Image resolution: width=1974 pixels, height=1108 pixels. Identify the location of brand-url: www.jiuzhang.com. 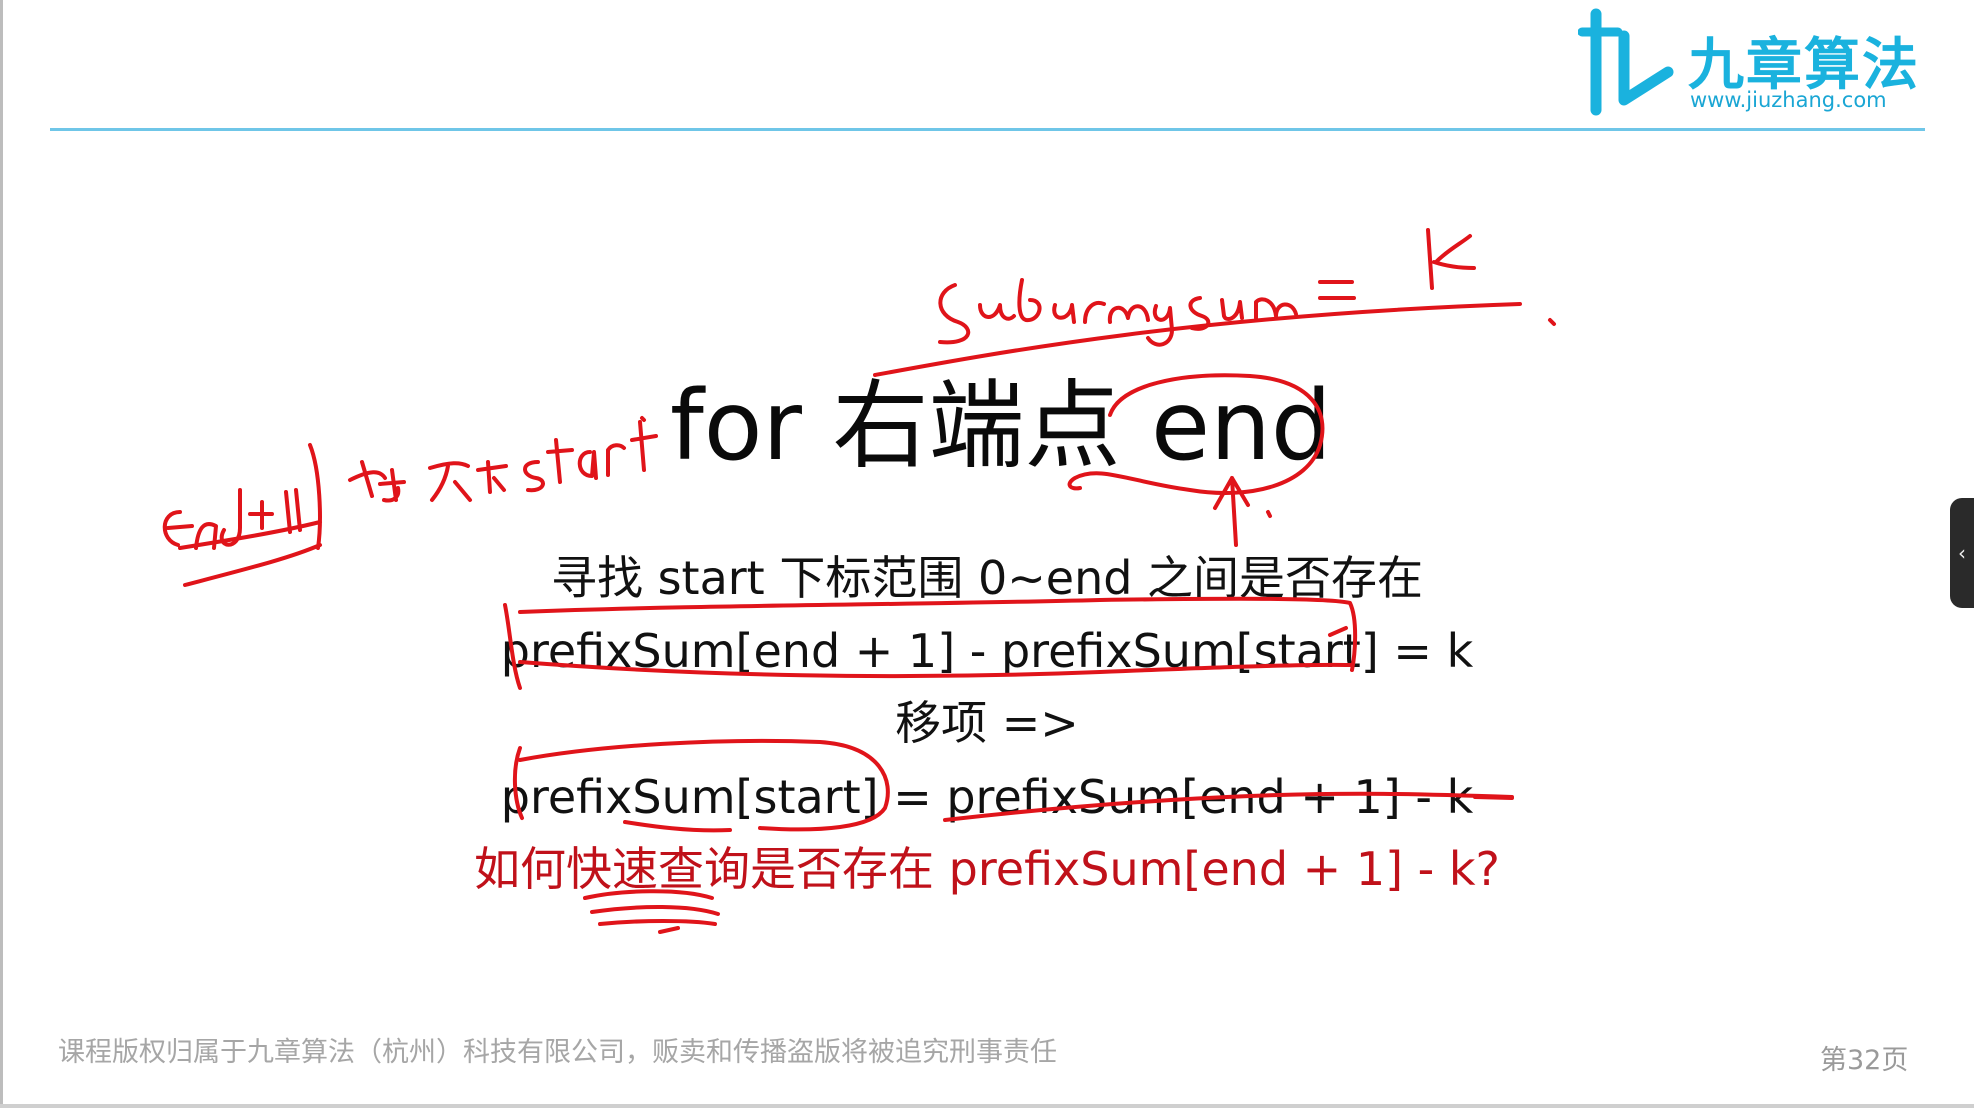
(1788, 100).